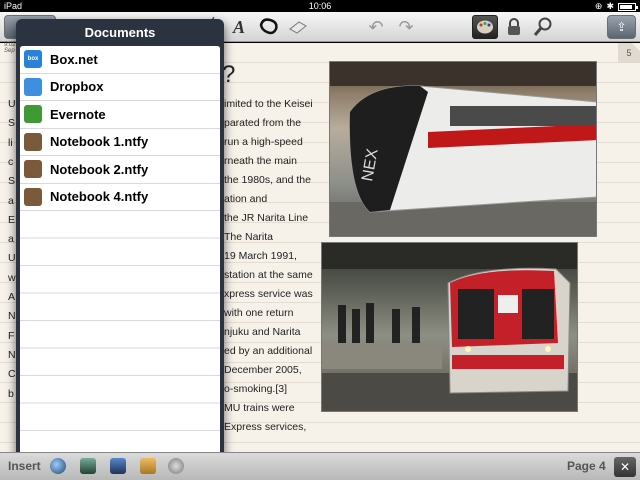  I want to click on text-line: December 2005,, so click(263, 370).